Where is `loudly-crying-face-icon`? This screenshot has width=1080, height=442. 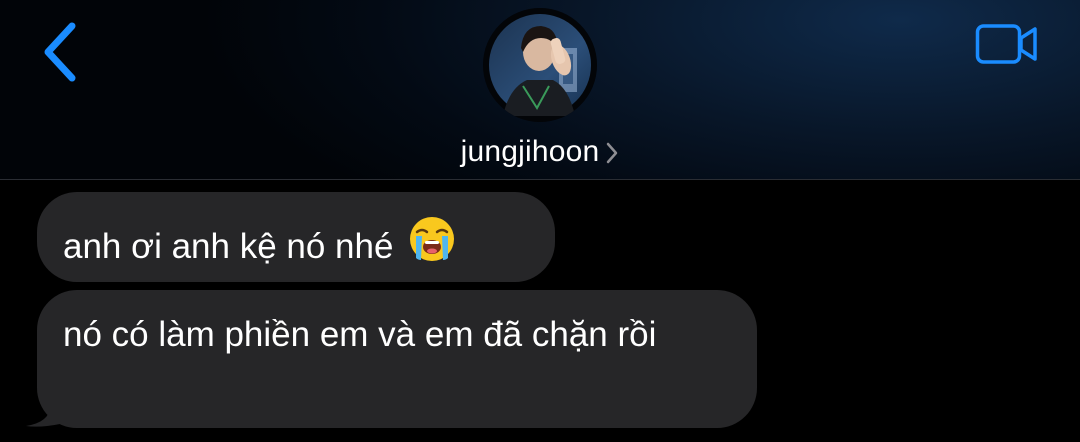 loudly-crying-face-icon is located at coordinates (432, 239).